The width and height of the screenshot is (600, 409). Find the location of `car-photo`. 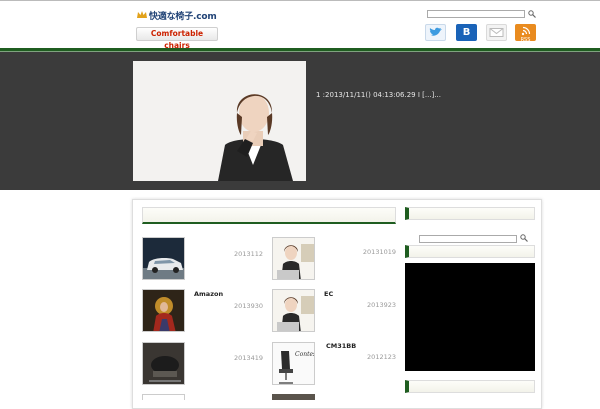

car-photo is located at coordinates (163, 258).